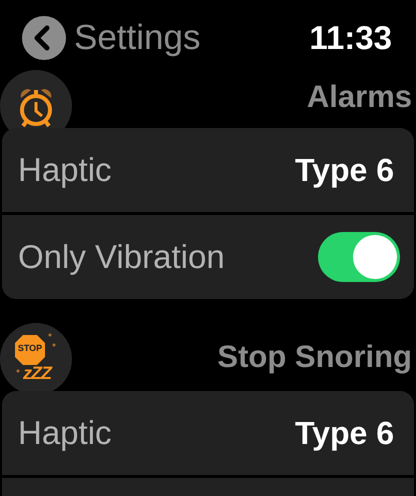 The image size is (416, 496). I want to click on back-icon, so click(44, 38).